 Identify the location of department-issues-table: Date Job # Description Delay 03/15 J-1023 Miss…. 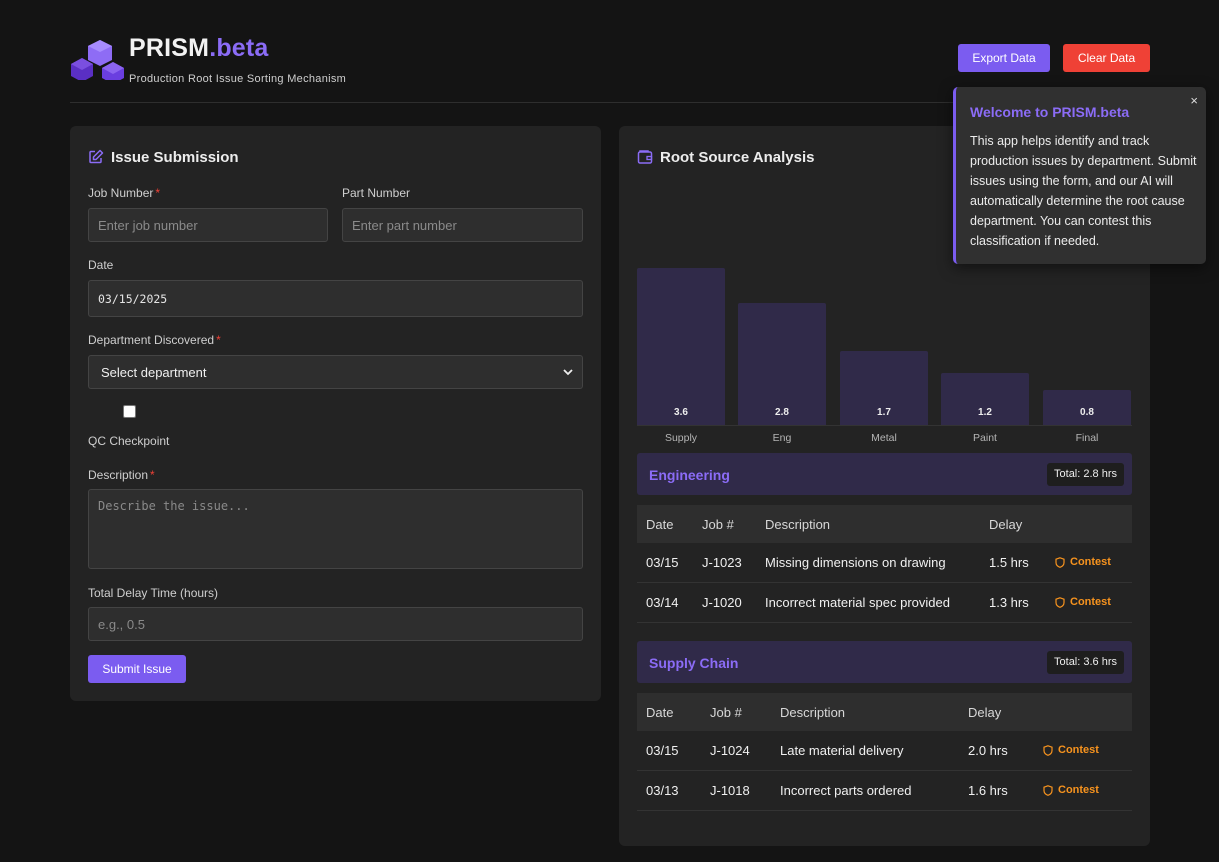
(884, 564).